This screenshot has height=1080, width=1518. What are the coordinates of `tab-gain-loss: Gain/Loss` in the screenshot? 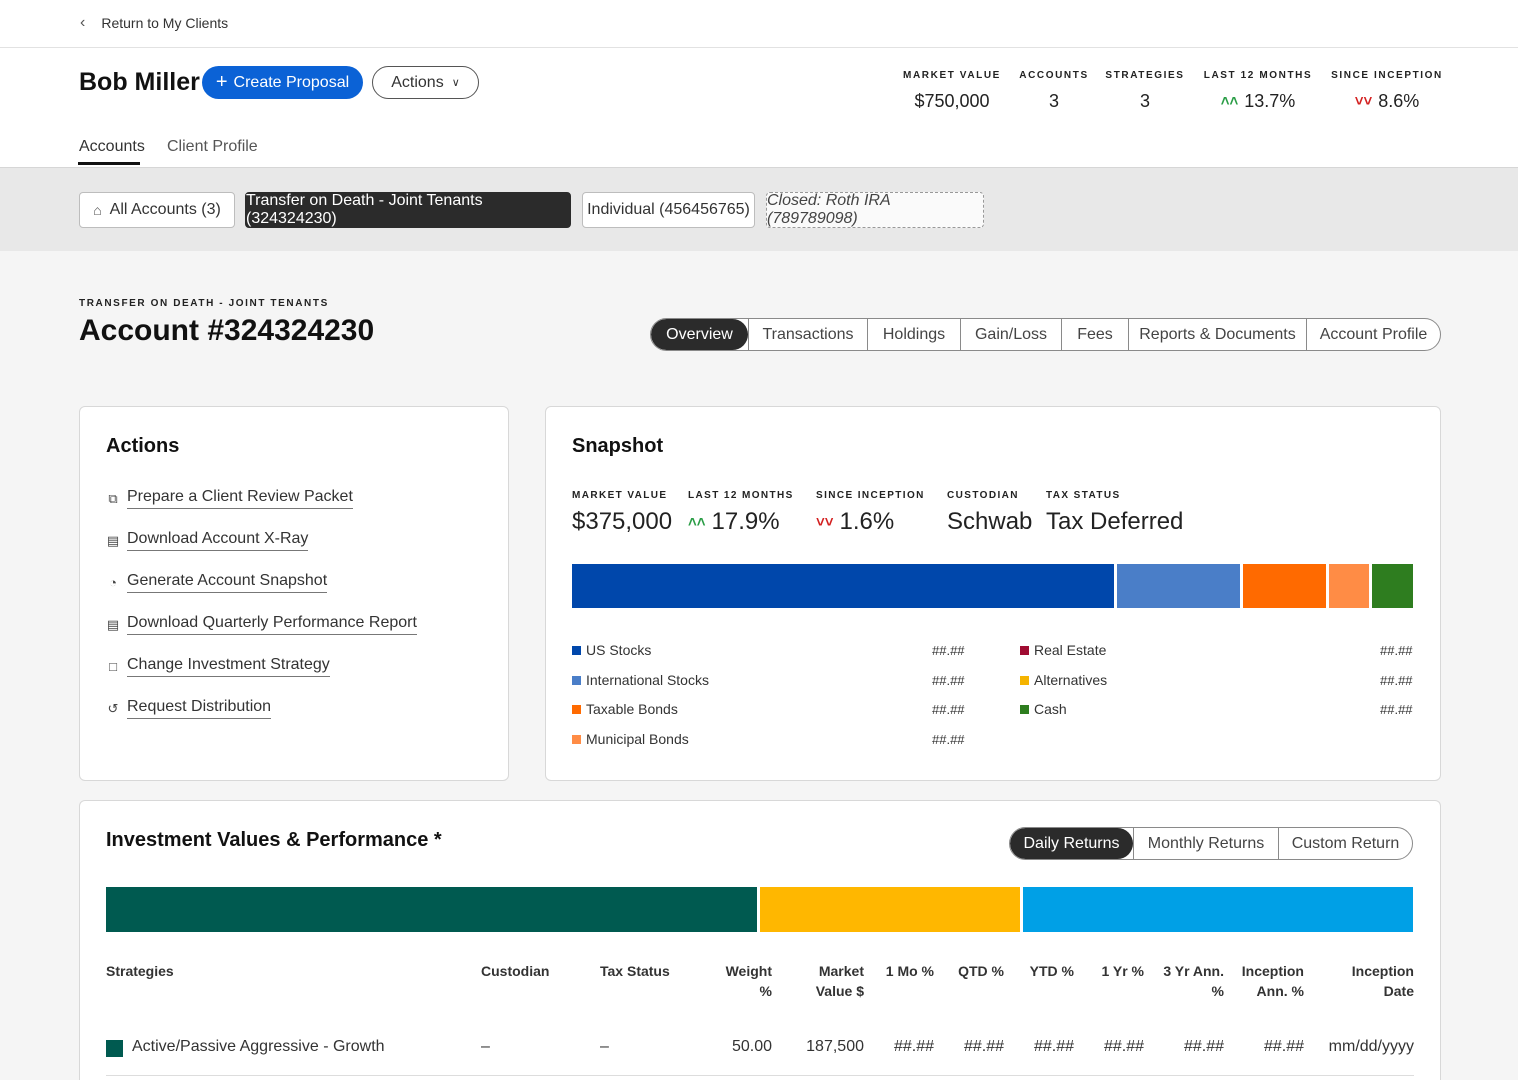 It's located at (1010, 334).